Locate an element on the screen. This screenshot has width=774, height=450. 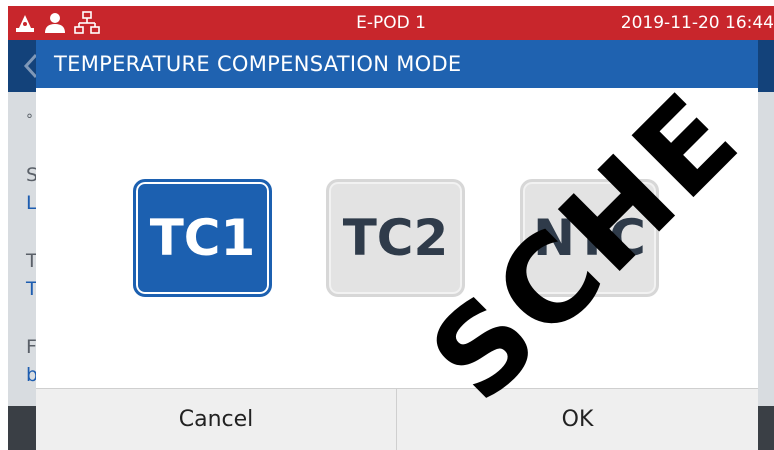
background-row-value: L is located at coordinates (31, 203).